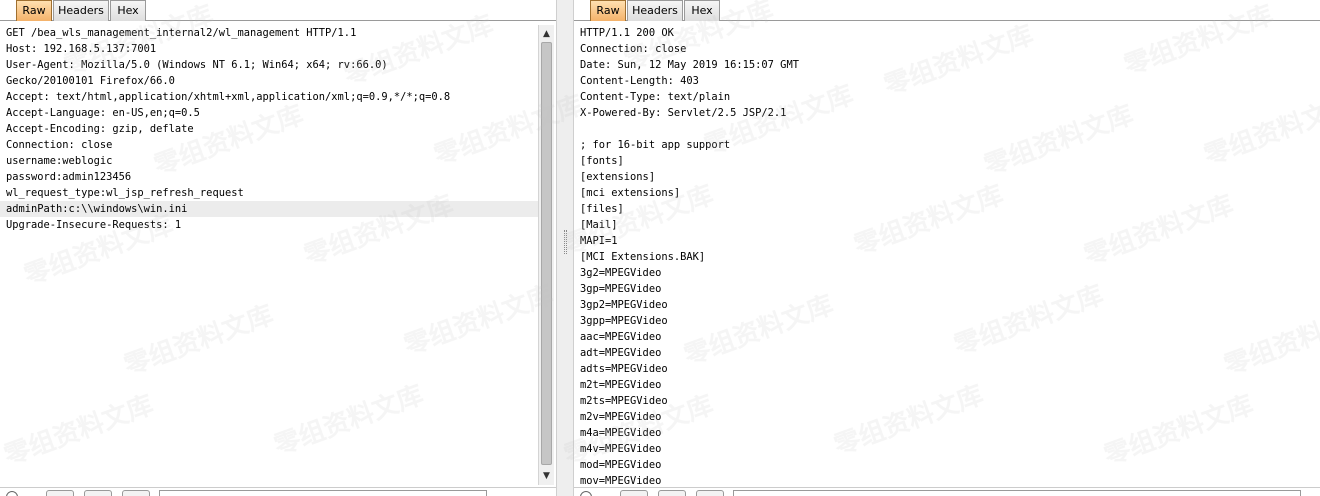 This screenshot has width=1320, height=496. What do you see at coordinates (947, 10) in the screenshot?
I see `response-tab-bar: Raw Headers Hex` at bounding box center [947, 10].